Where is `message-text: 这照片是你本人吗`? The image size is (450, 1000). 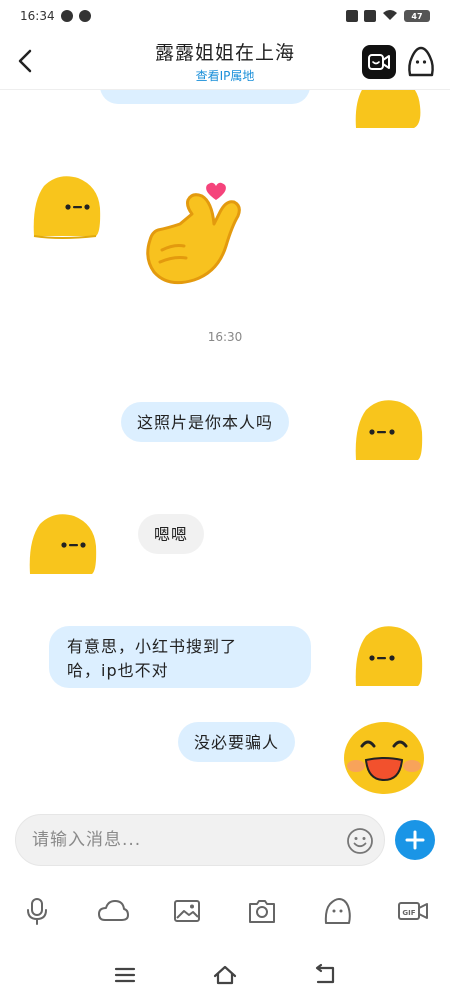 message-text: 这照片是你本人吗 is located at coordinates (205, 422).